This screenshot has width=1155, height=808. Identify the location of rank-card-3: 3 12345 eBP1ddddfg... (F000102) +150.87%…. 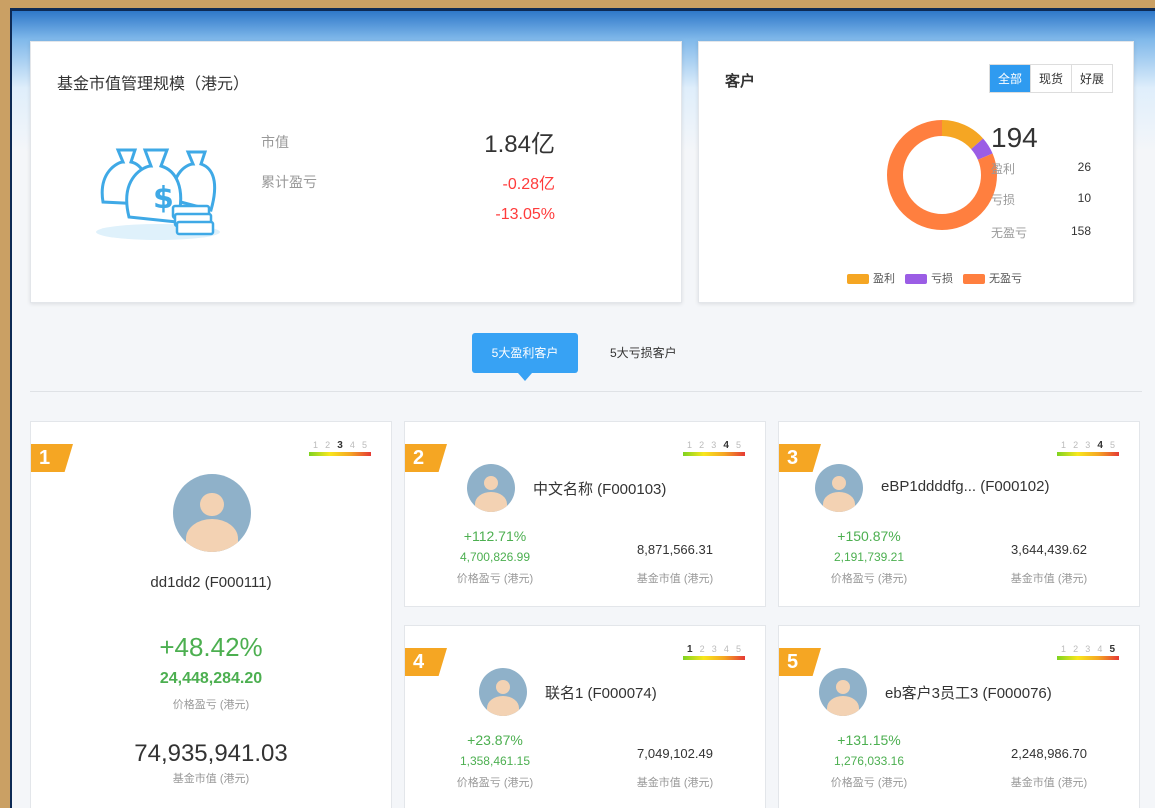
(959, 514).